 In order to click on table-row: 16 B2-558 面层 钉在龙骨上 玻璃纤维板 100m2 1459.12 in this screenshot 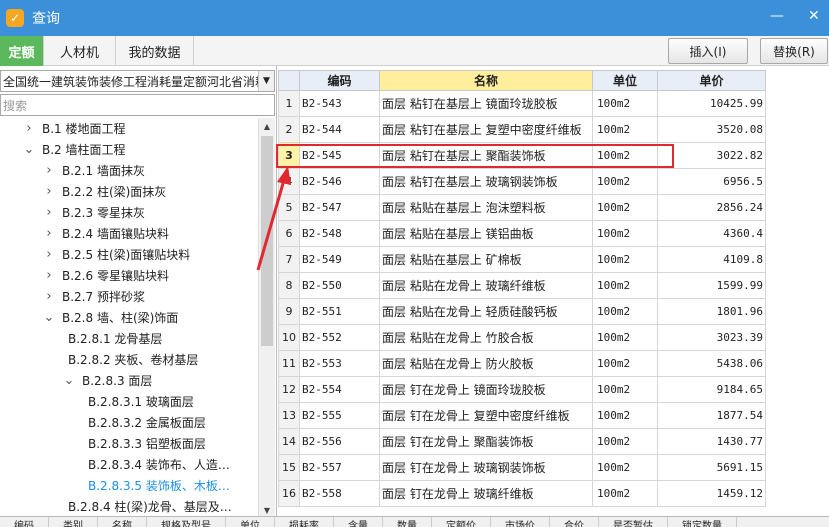, I will do `click(522, 493)`.